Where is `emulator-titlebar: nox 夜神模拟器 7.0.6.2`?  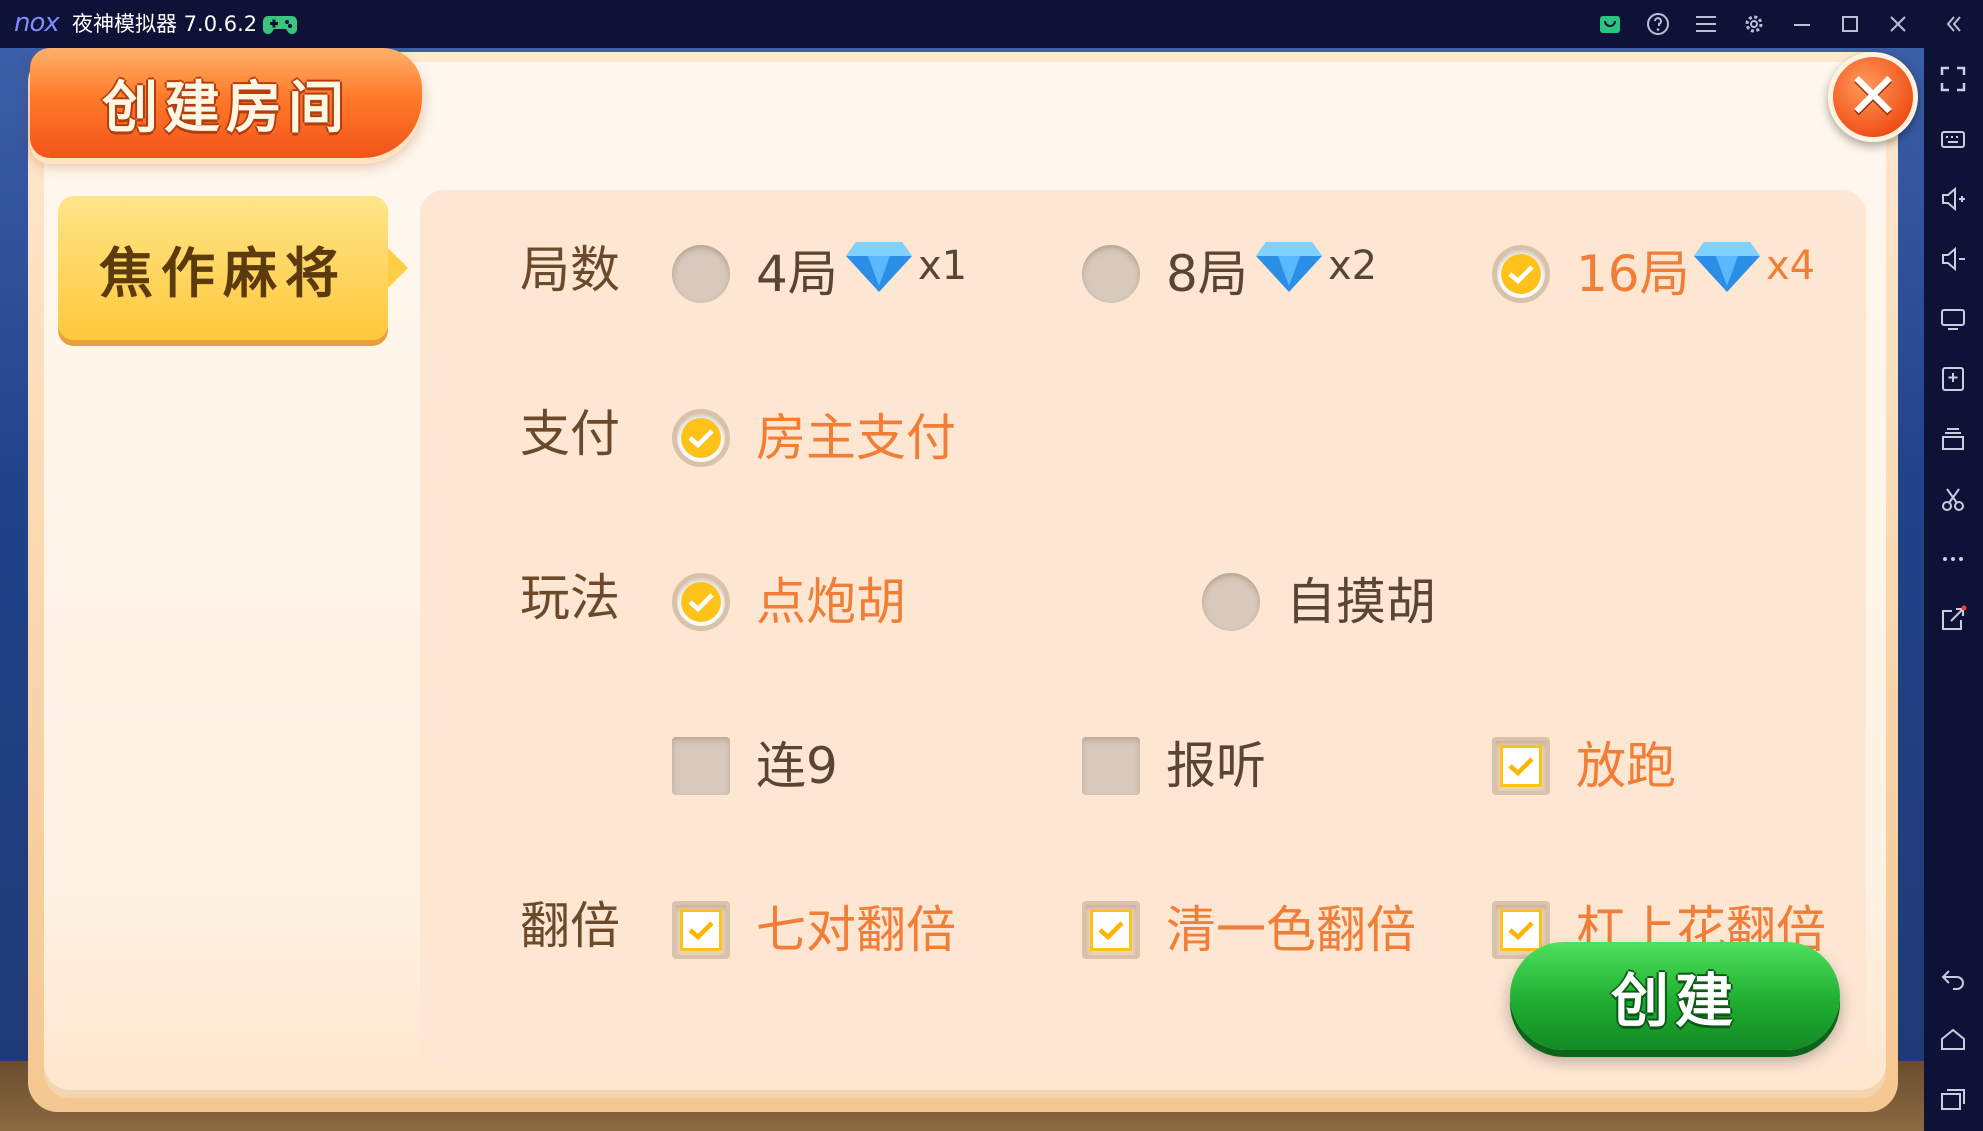
emulator-titlebar: nox 夜神模拟器 7.0.6.2 is located at coordinates (991, 24).